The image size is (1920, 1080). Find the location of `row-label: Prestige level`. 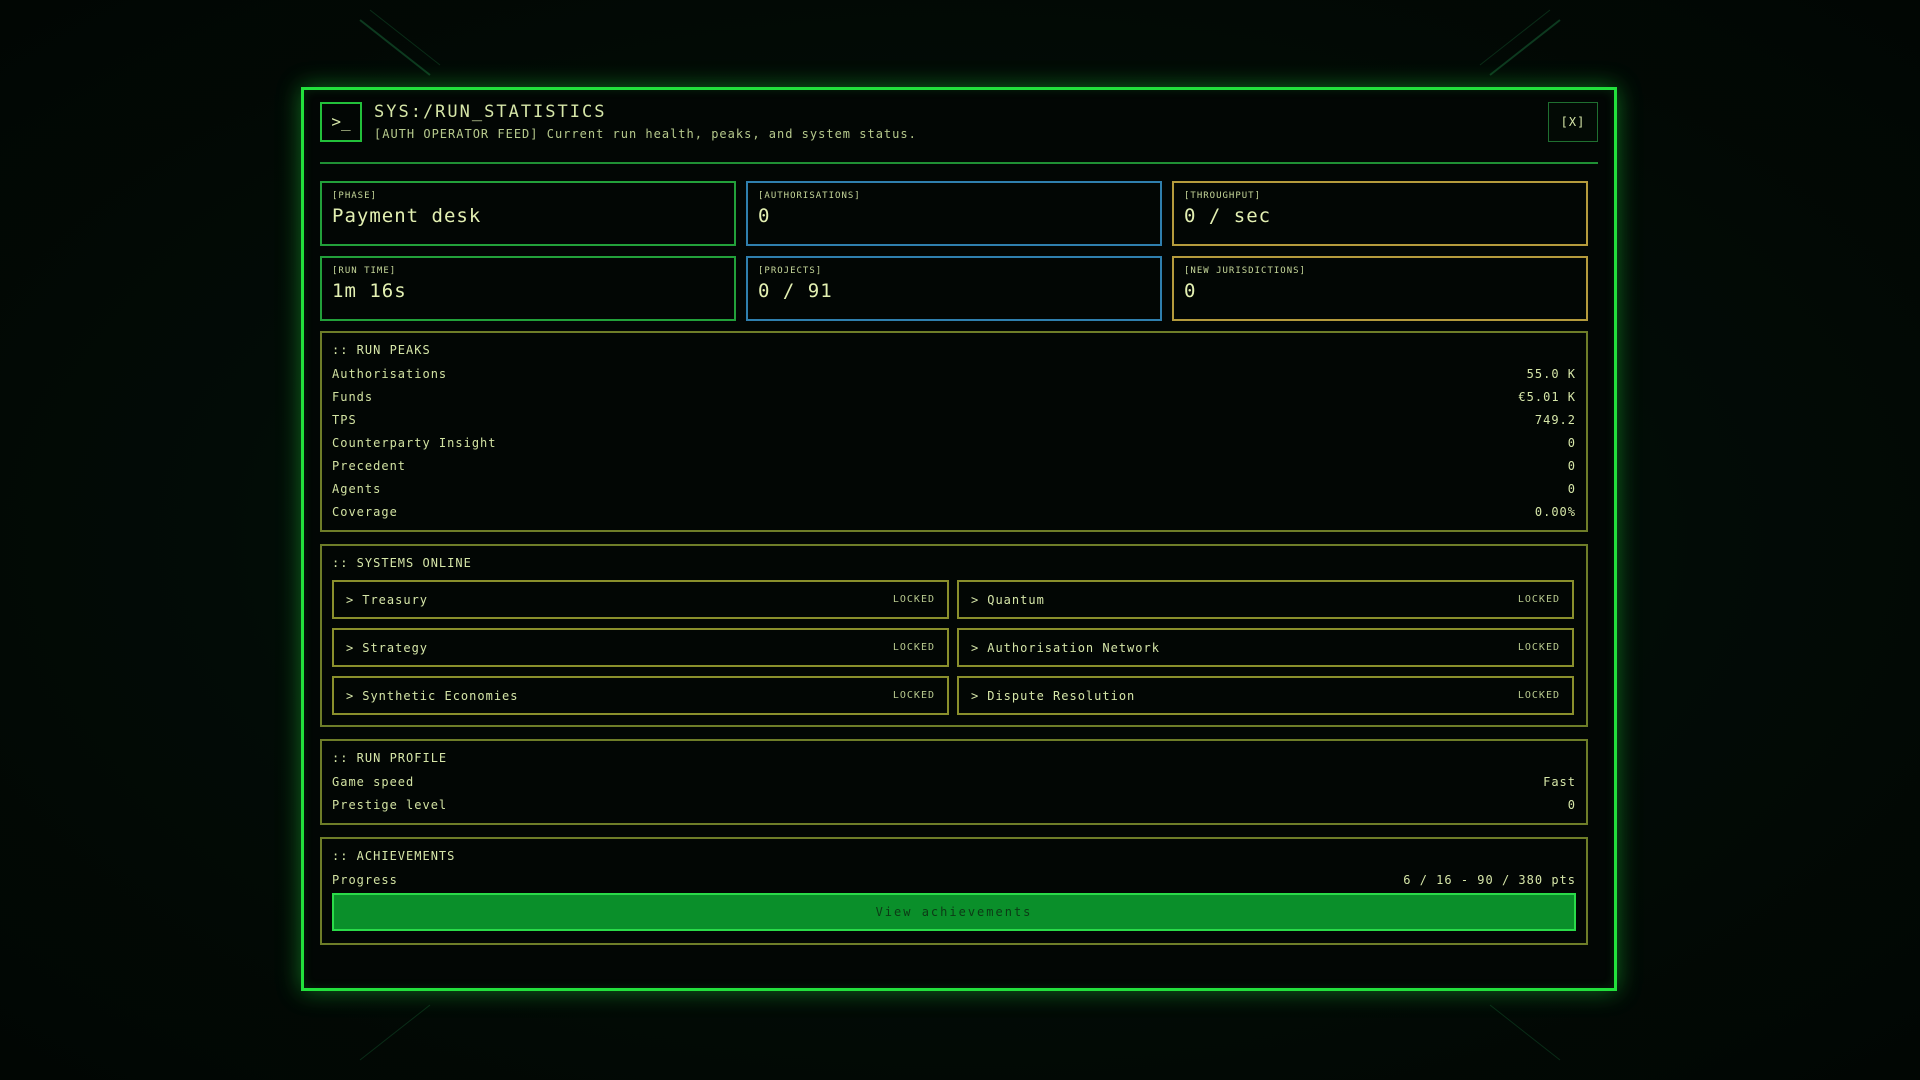

row-label: Prestige level is located at coordinates (390, 805).